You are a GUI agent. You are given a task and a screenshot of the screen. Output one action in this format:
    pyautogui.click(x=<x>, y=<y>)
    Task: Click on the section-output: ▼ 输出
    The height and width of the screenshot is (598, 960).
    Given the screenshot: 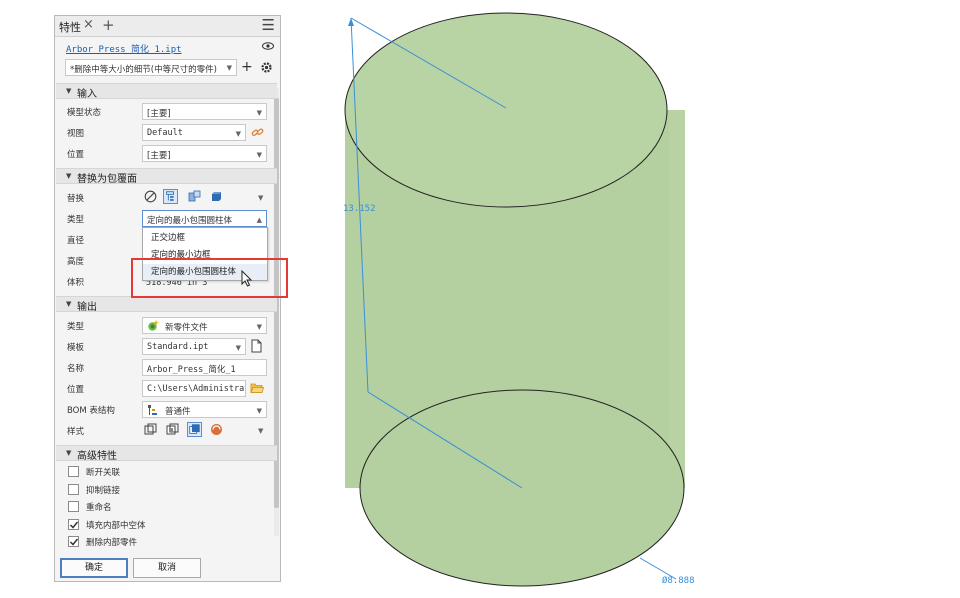 What is the action you would take?
    pyautogui.click(x=166, y=304)
    